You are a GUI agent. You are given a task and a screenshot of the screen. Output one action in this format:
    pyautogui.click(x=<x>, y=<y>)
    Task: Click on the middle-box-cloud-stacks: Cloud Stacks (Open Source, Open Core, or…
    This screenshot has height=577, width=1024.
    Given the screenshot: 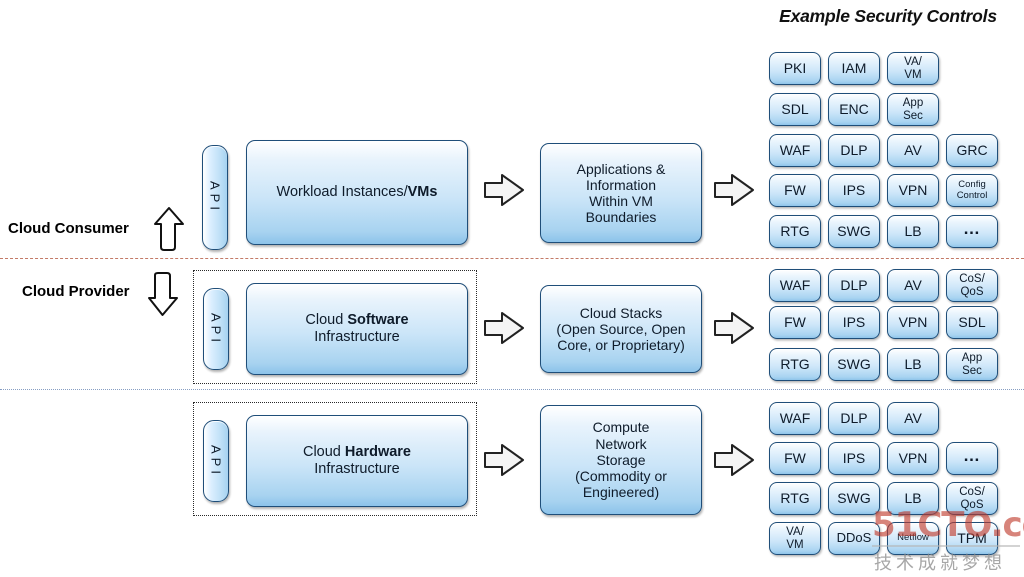 What is the action you would take?
    pyautogui.click(x=621, y=329)
    